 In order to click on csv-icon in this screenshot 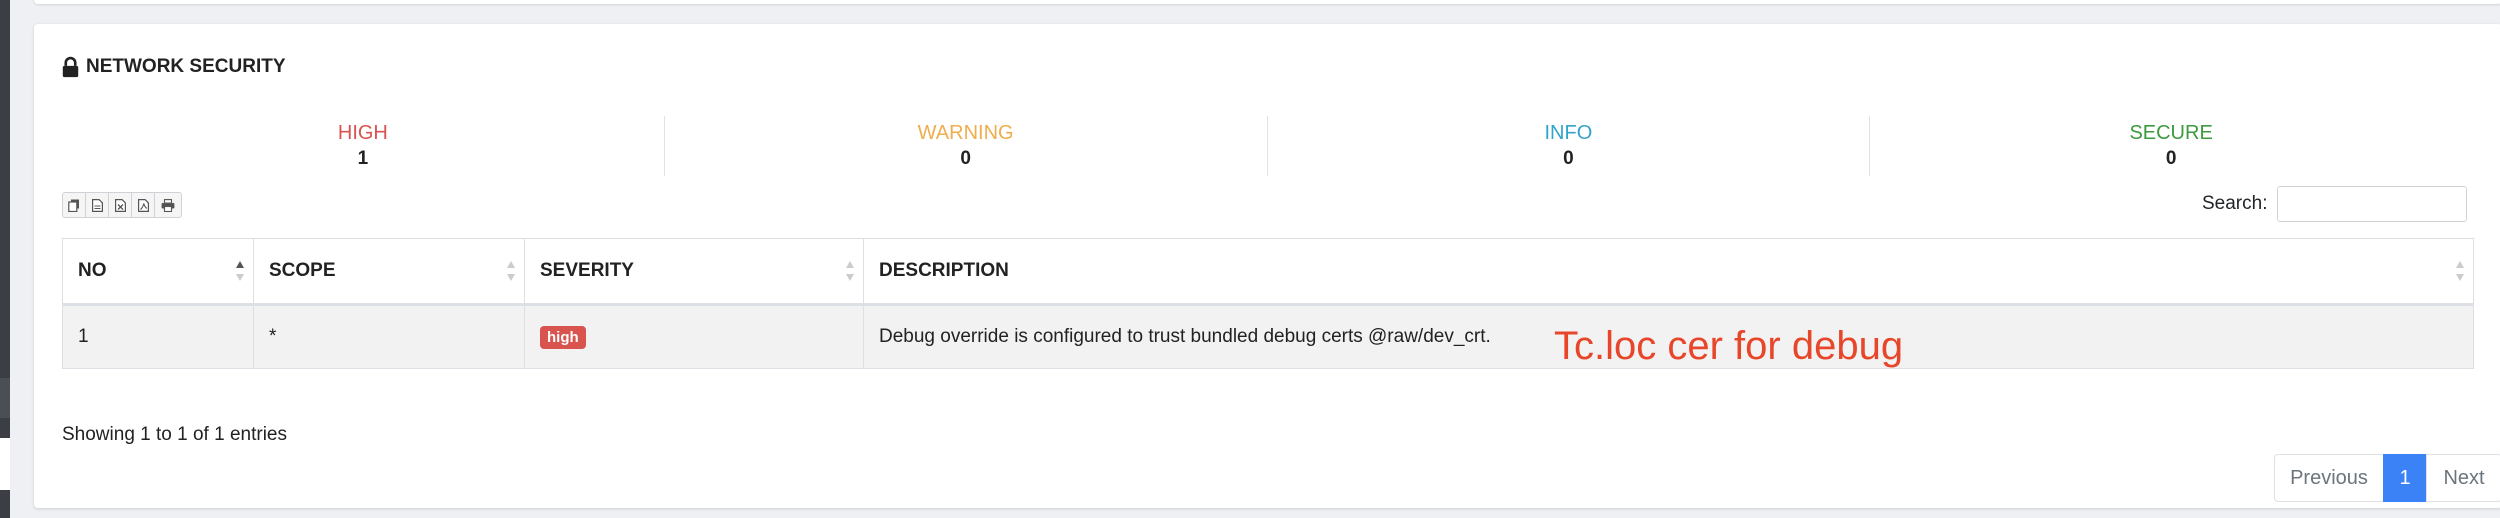, I will do `click(97, 205)`.